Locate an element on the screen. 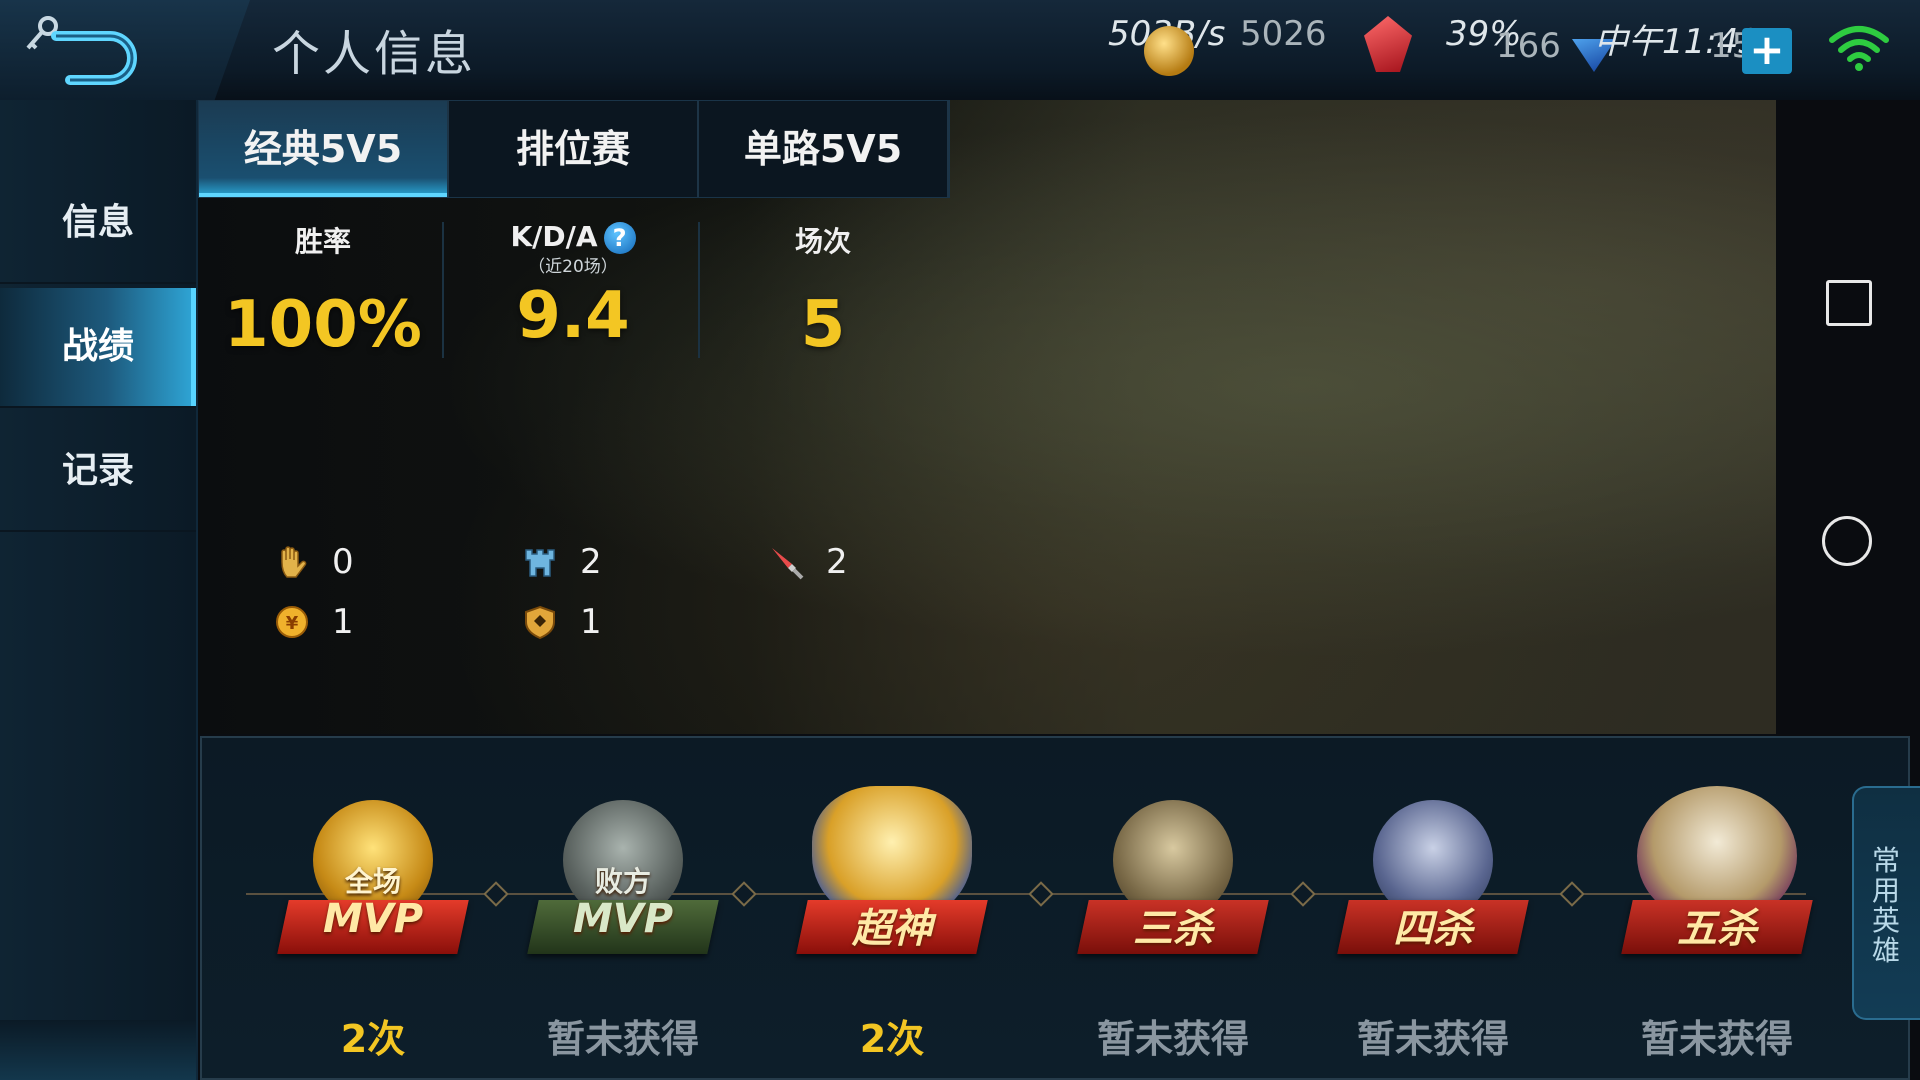  losing-mvp-badge-icon: 败方 MVP is located at coordinates (623, 880).